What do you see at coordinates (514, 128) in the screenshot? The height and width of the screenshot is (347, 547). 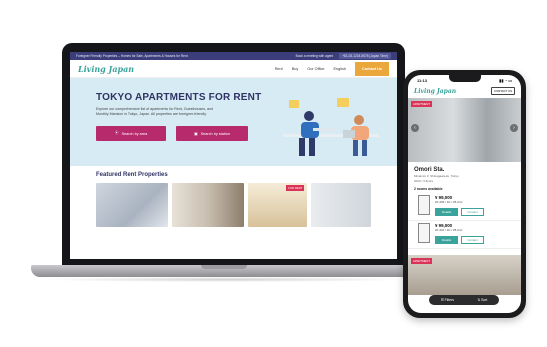 I see `chevron-right-icon: ›` at bounding box center [514, 128].